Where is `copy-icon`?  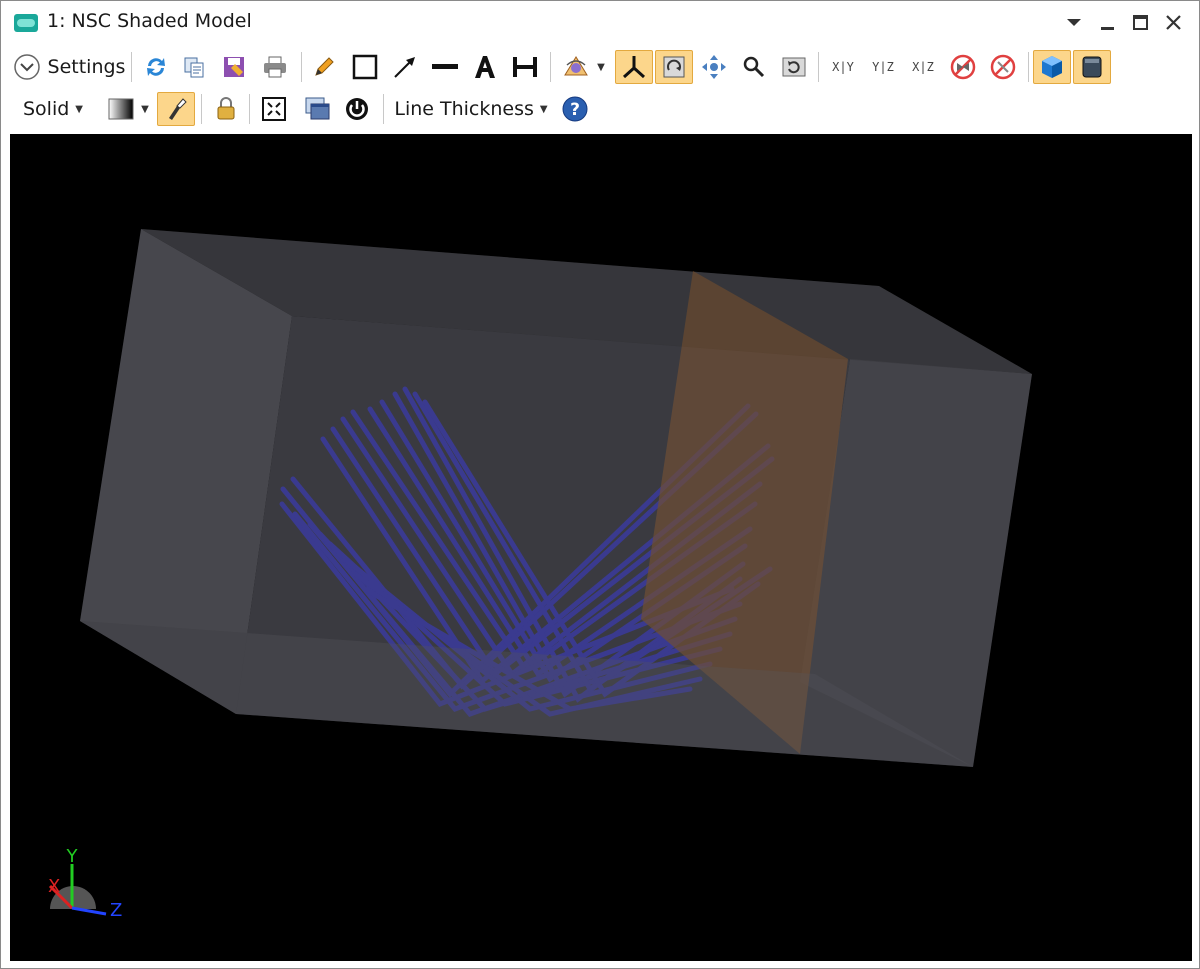
copy-icon is located at coordinates (194, 67).